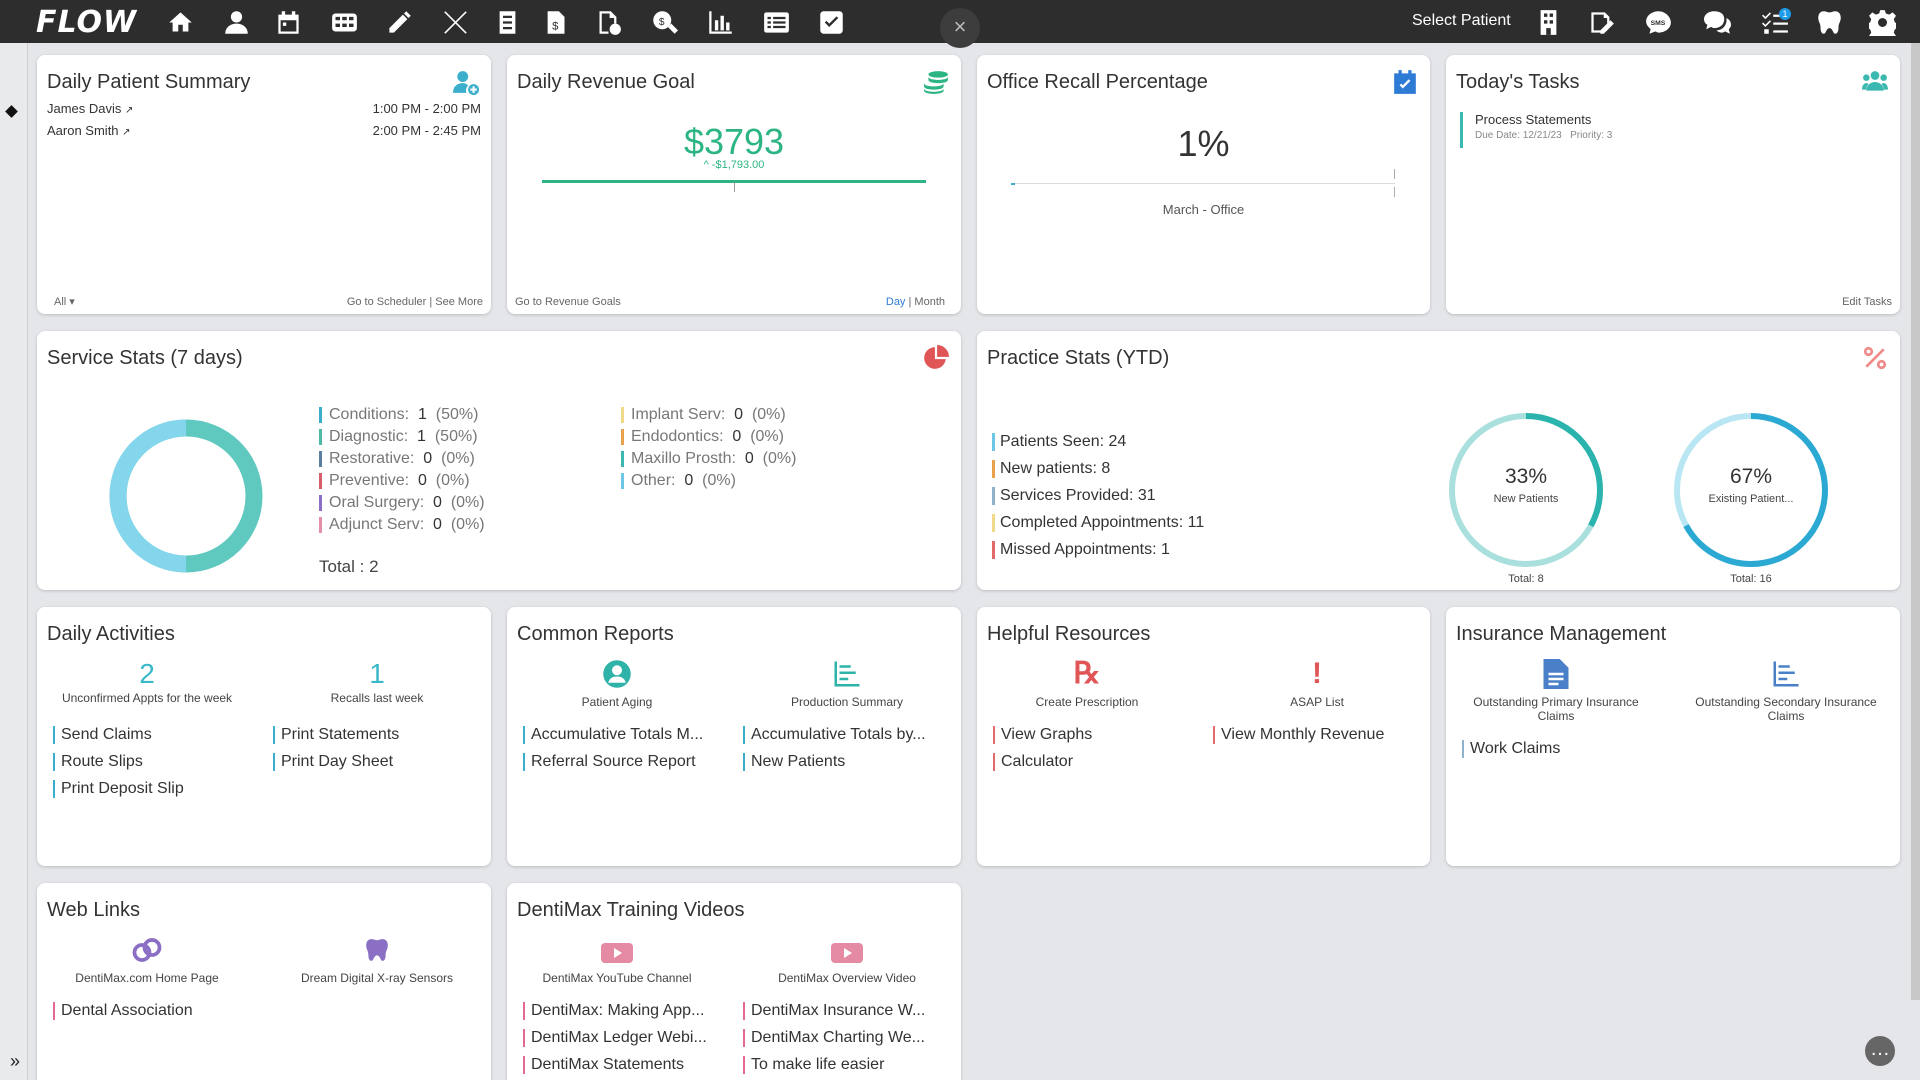  Describe the element at coordinates (960, 28) in the screenshot. I see `close-overlay-button: ×` at that location.